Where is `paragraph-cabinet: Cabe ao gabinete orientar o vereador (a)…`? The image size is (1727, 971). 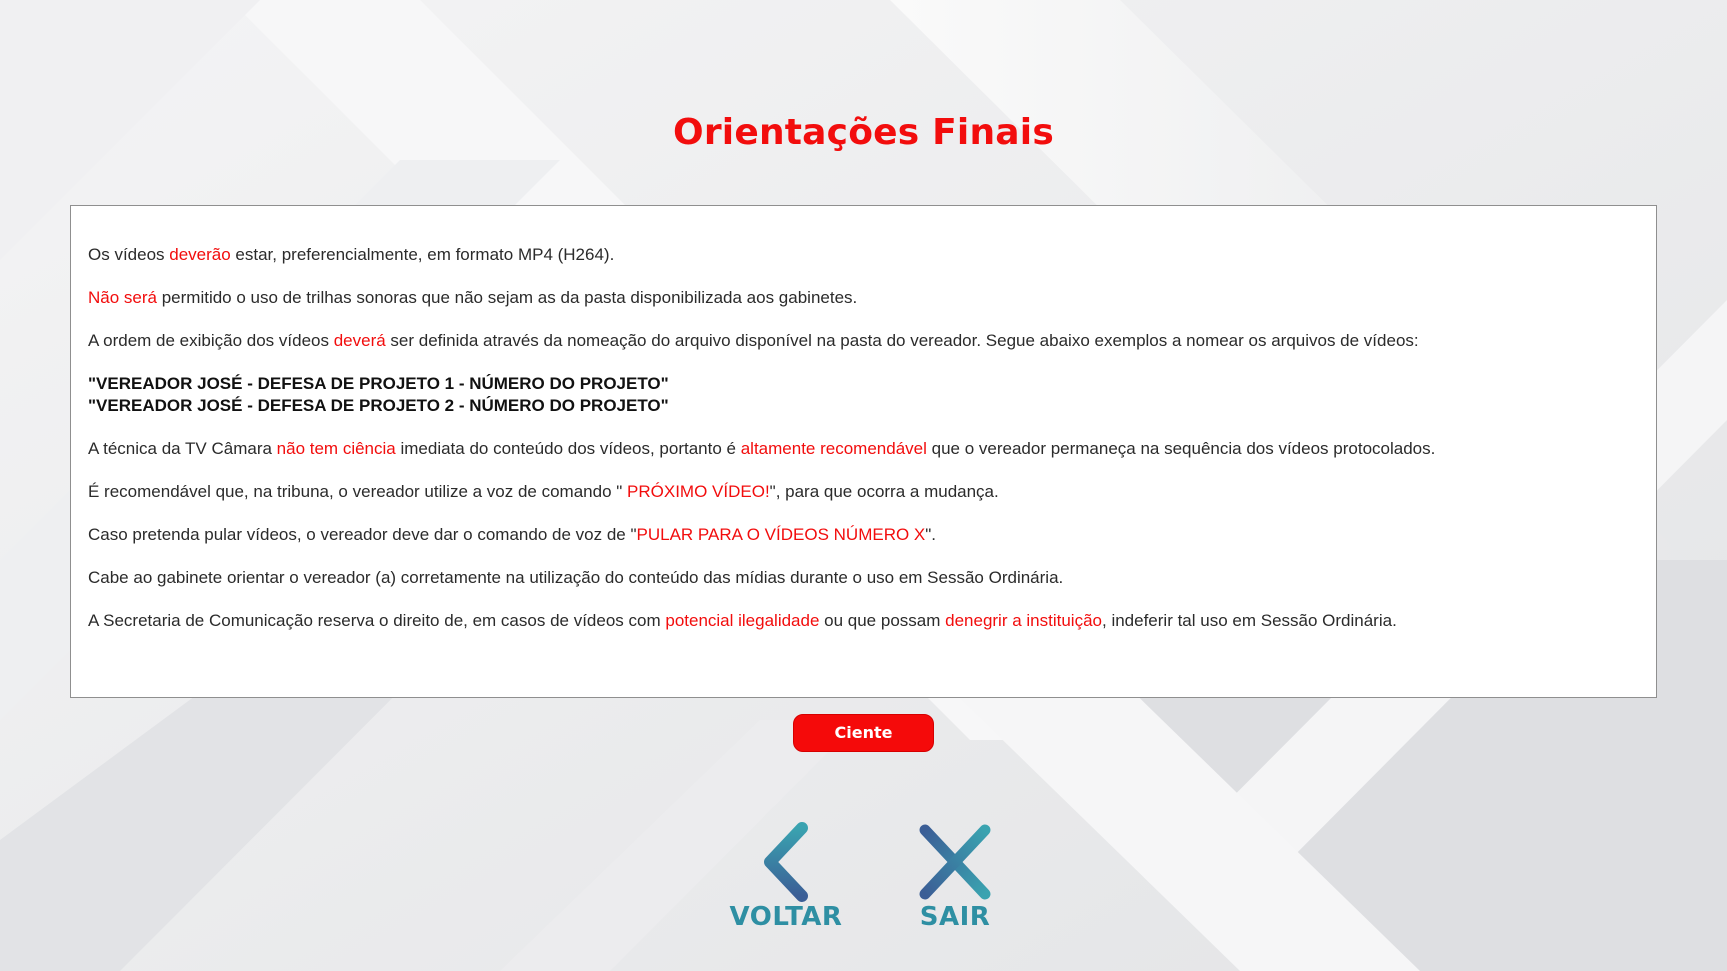
paragraph-cabinet: Cabe ao gabinete orientar o vereador (a)… is located at coordinates (576, 577).